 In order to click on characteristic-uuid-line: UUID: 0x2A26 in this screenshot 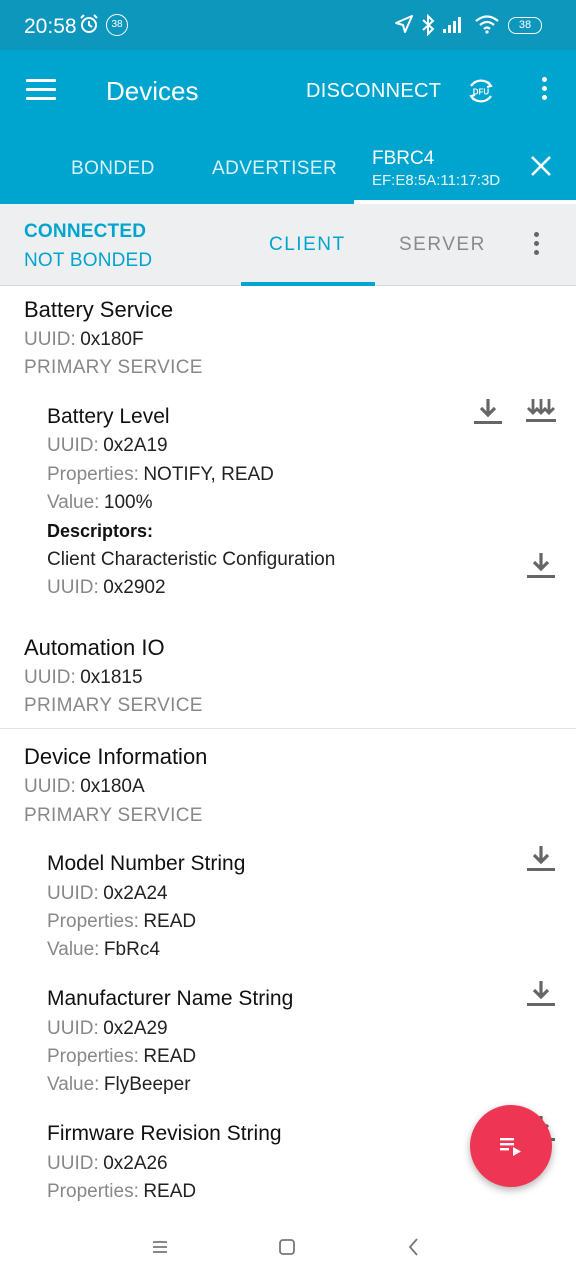, I will do `click(107, 1164)`.